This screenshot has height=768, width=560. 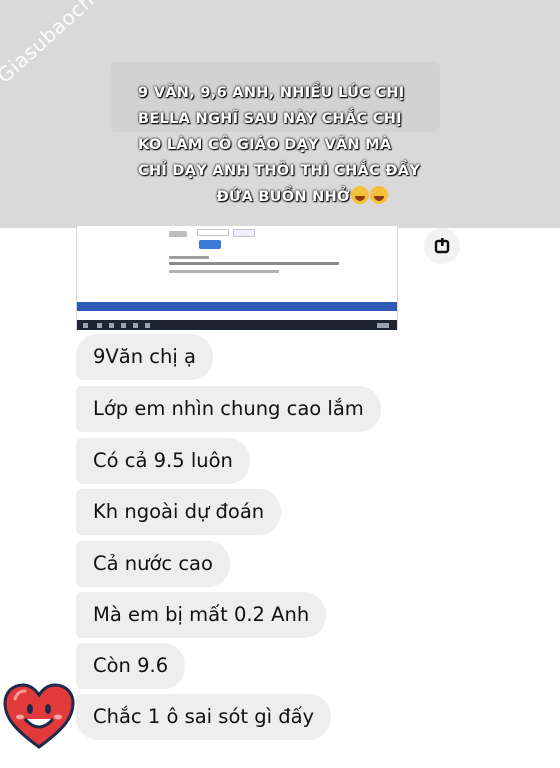 What do you see at coordinates (39, 716) in the screenshot?
I see `smiling-heart-icon` at bounding box center [39, 716].